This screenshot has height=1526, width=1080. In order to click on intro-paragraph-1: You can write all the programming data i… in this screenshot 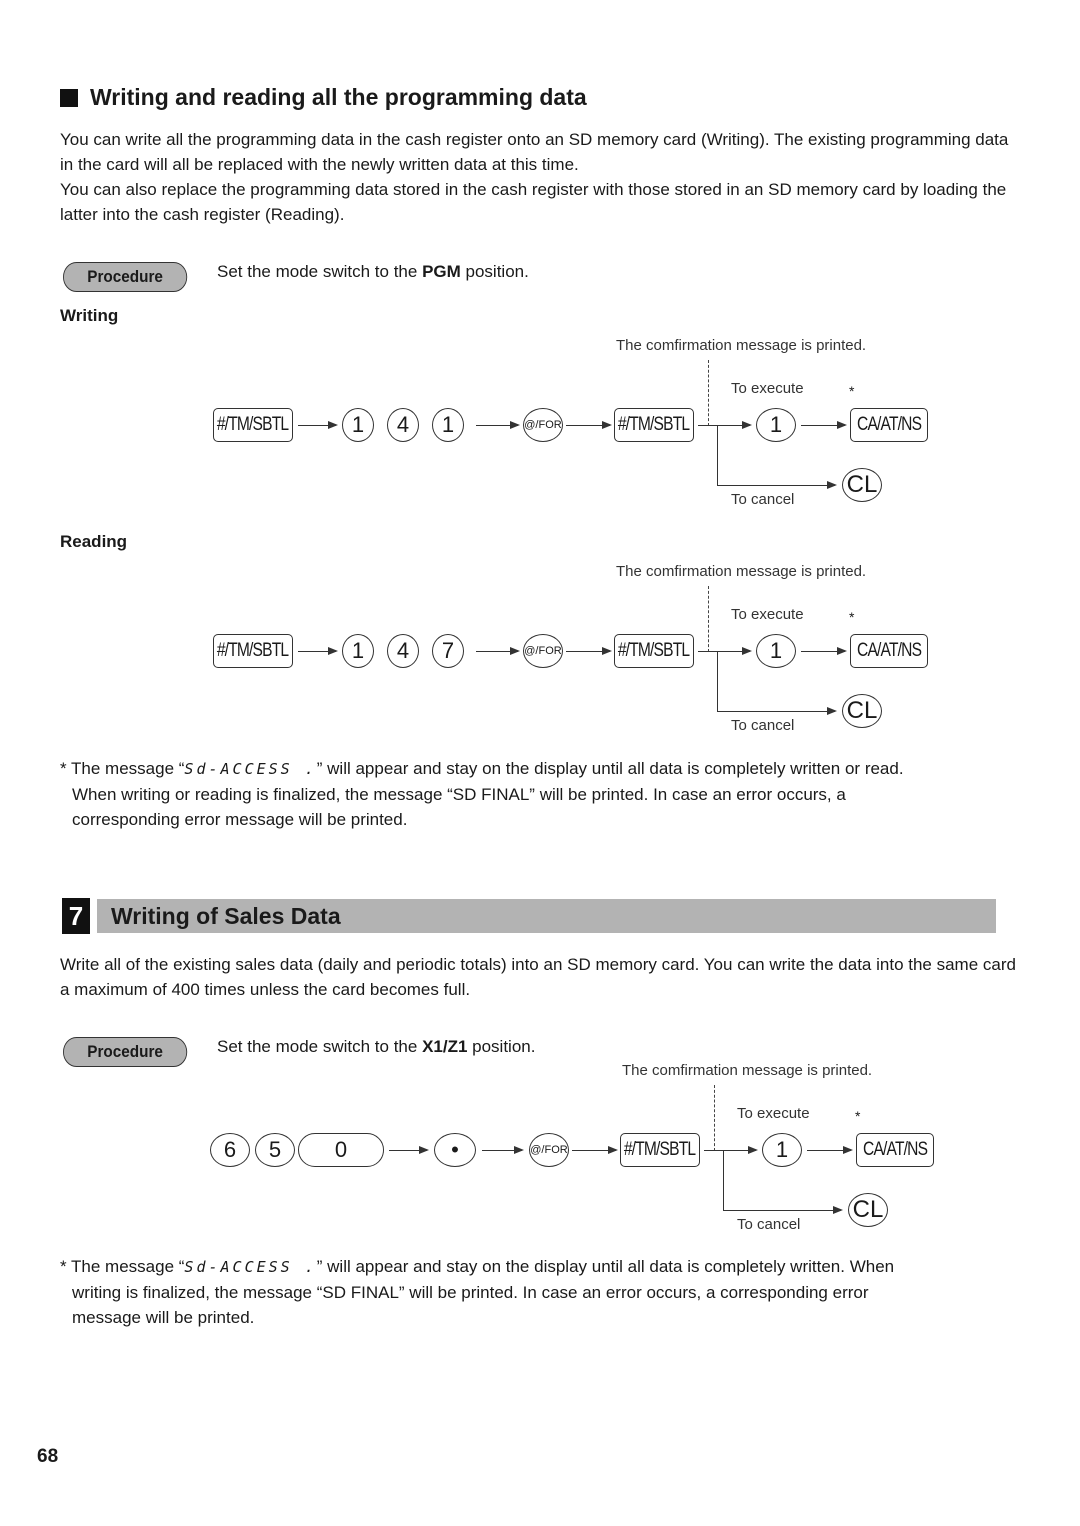, I will do `click(534, 152)`.